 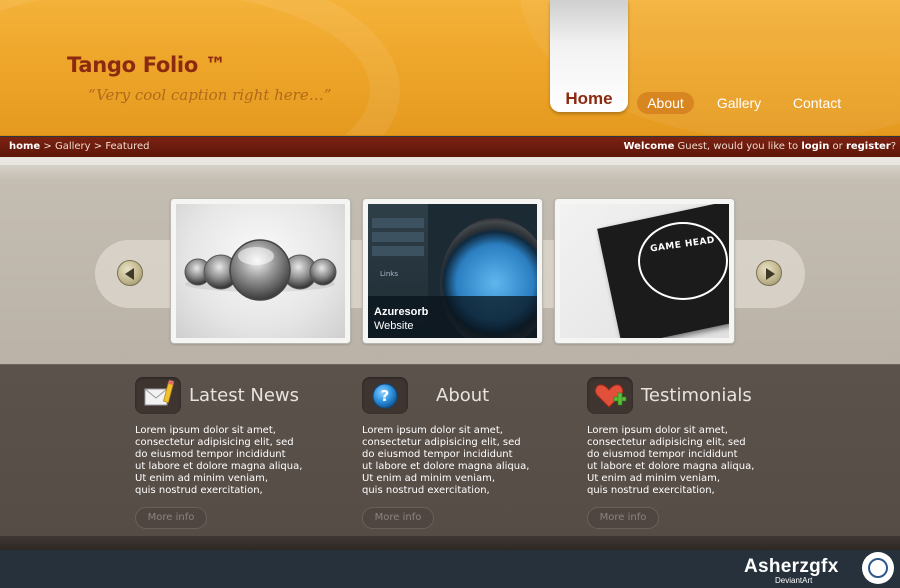 I want to click on slider-prev-button, so click(x=130, y=273).